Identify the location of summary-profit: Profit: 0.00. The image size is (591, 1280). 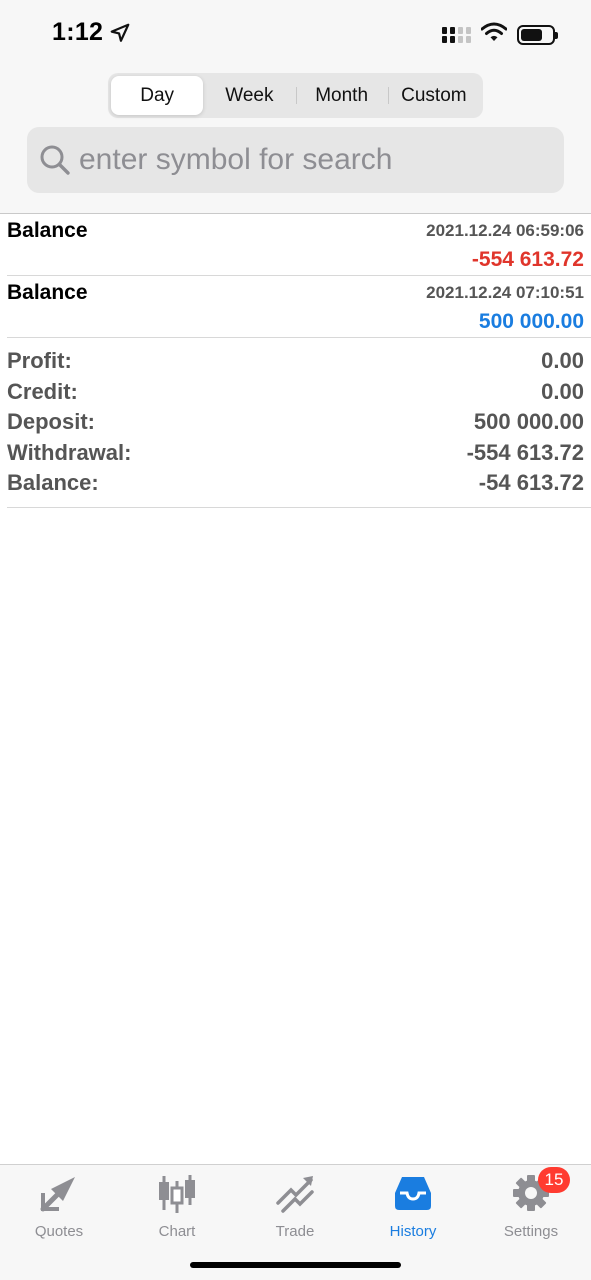
(299, 361).